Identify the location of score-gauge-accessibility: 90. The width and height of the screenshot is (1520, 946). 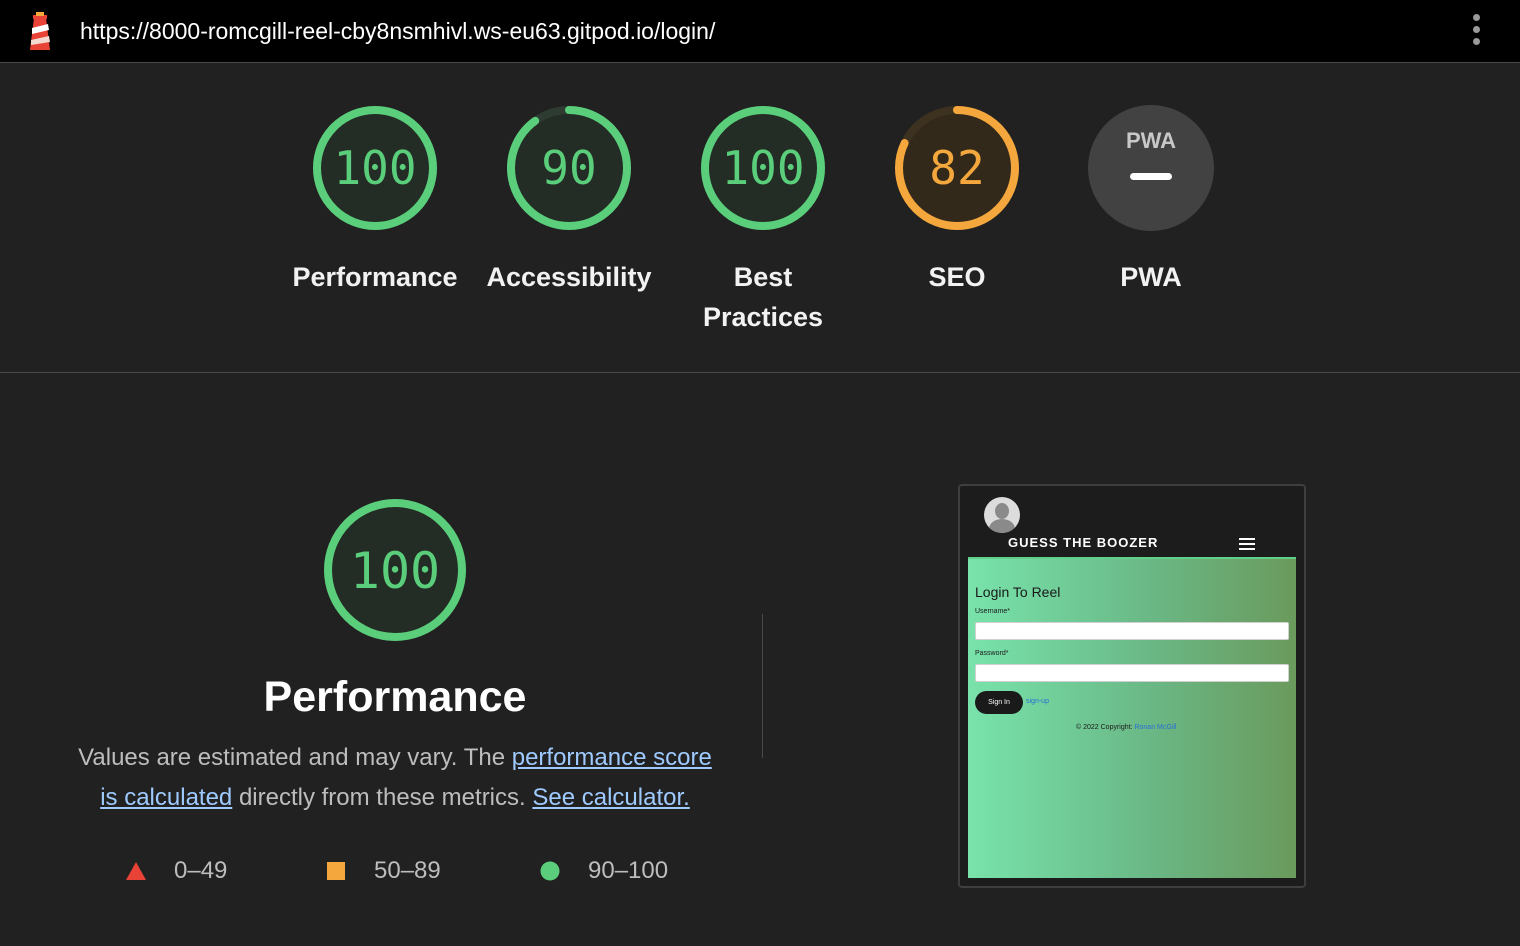
(569, 168).